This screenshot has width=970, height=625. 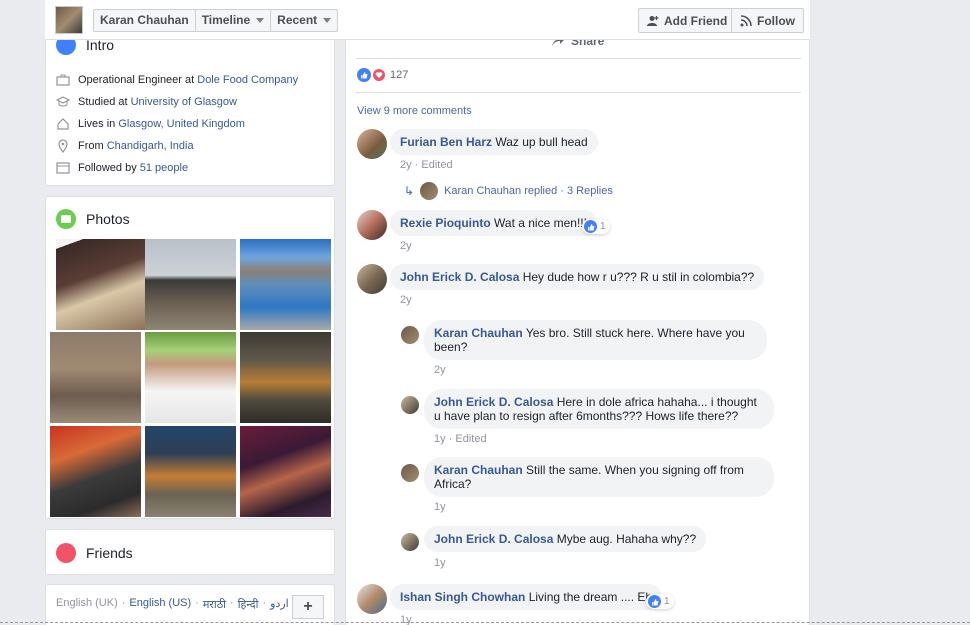 What do you see at coordinates (483, 191) in the screenshot?
I see `replier-name: Karan Chauhan` at bounding box center [483, 191].